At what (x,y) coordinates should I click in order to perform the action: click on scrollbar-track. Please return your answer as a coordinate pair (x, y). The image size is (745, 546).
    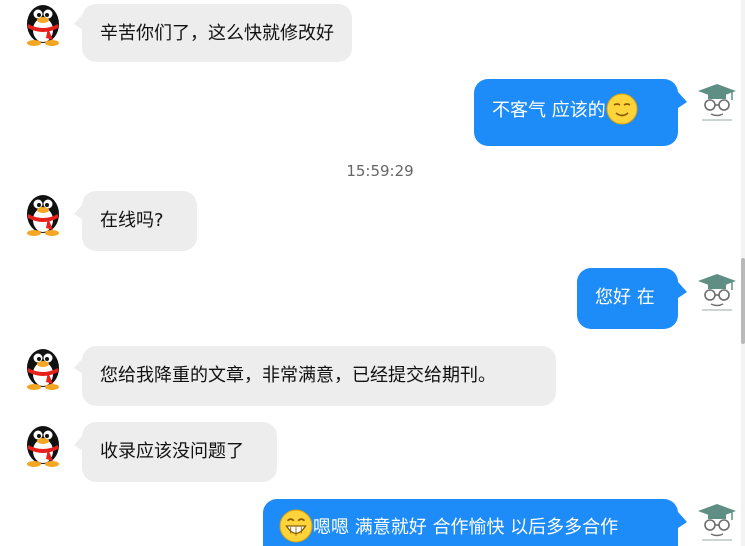
    Looking at the image, I should click on (743, 273).